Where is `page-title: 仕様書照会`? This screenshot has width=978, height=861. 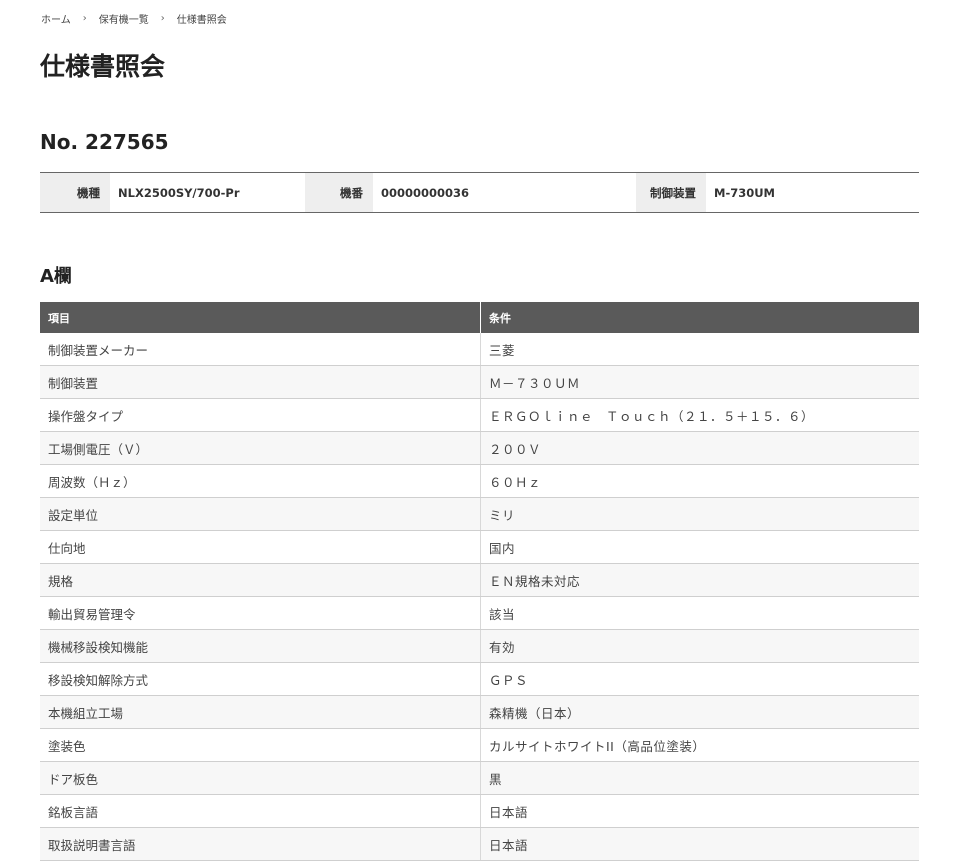
page-title: 仕様書照会 is located at coordinates (103, 66).